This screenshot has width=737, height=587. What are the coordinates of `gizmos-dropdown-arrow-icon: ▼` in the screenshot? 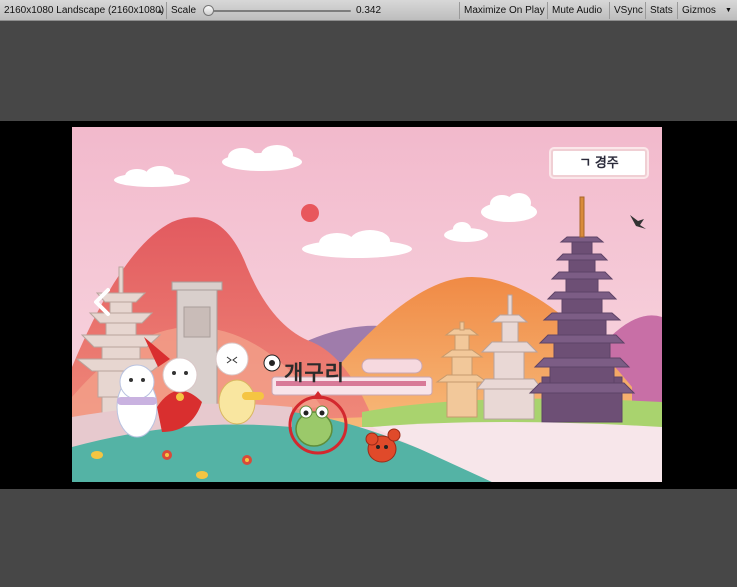 It's located at (728, 10).